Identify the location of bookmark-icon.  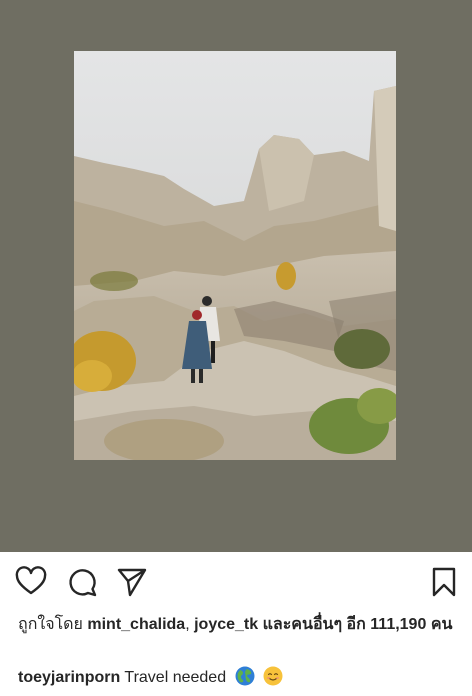
(444, 582).